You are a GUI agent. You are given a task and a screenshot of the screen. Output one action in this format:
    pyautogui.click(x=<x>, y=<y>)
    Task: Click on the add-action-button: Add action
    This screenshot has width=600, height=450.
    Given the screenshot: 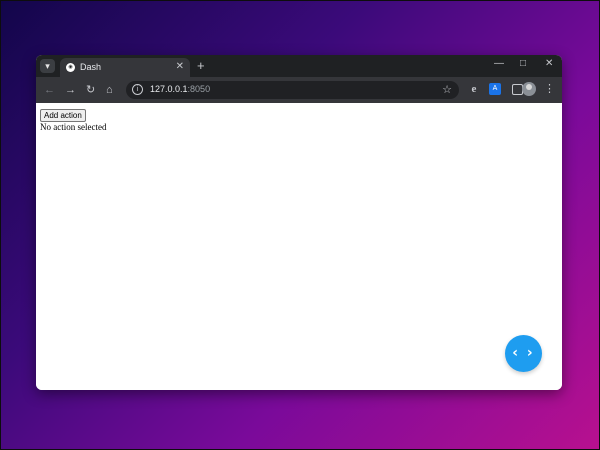 What is the action you would take?
    pyautogui.click(x=63, y=115)
    